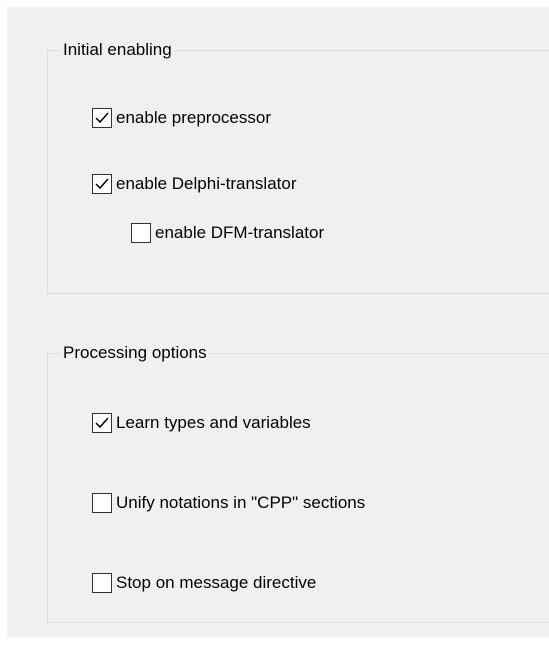 The width and height of the screenshot is (549, 659). I want to click on processing-options-group-title: Processing options, so click(135, 353).